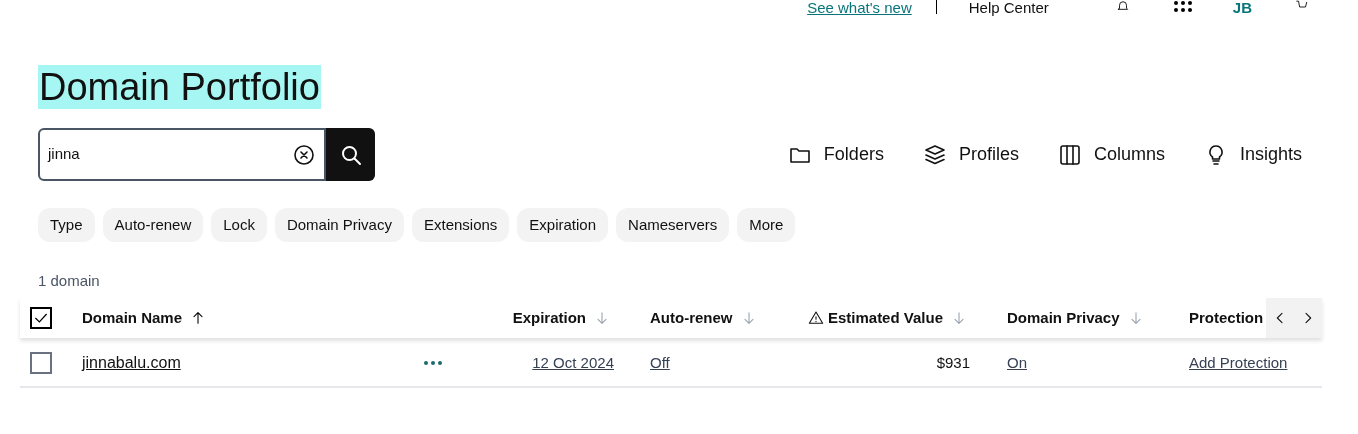  I want to click on column-header: Domain Name, so click(132, 318).